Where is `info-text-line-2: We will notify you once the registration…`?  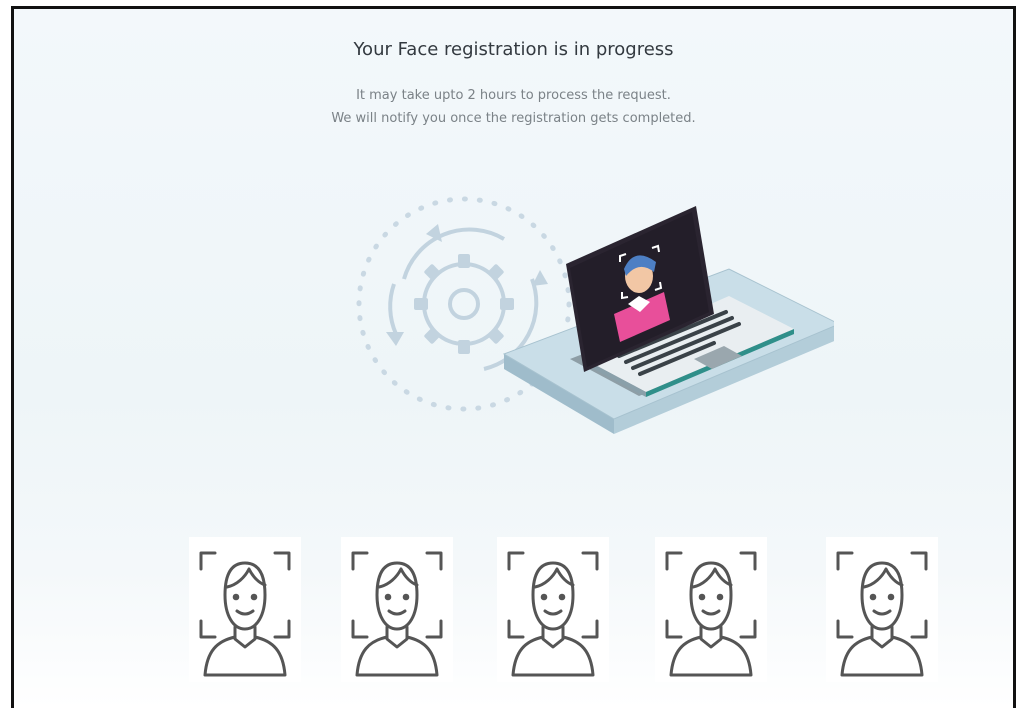
info-text-line-2: We will notify you once the registration… is located at coordinates (513, 118).